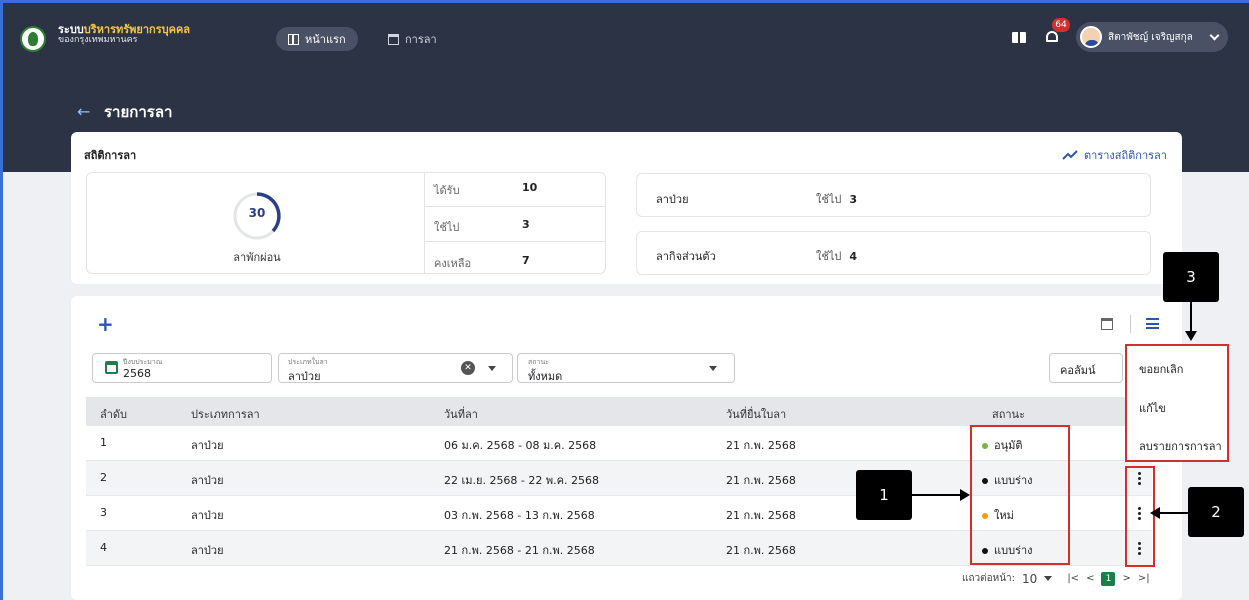  I want to click on vacation-days: 30, so click(257, 213).